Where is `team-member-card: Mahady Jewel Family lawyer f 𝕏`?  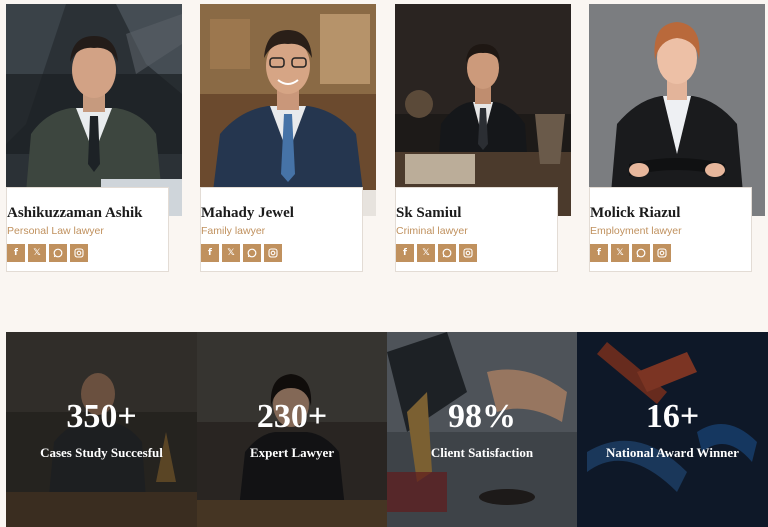
team-member-card: Mahady Jewel Family lawyer f 𝕏 is located at coordinates (288, 138).